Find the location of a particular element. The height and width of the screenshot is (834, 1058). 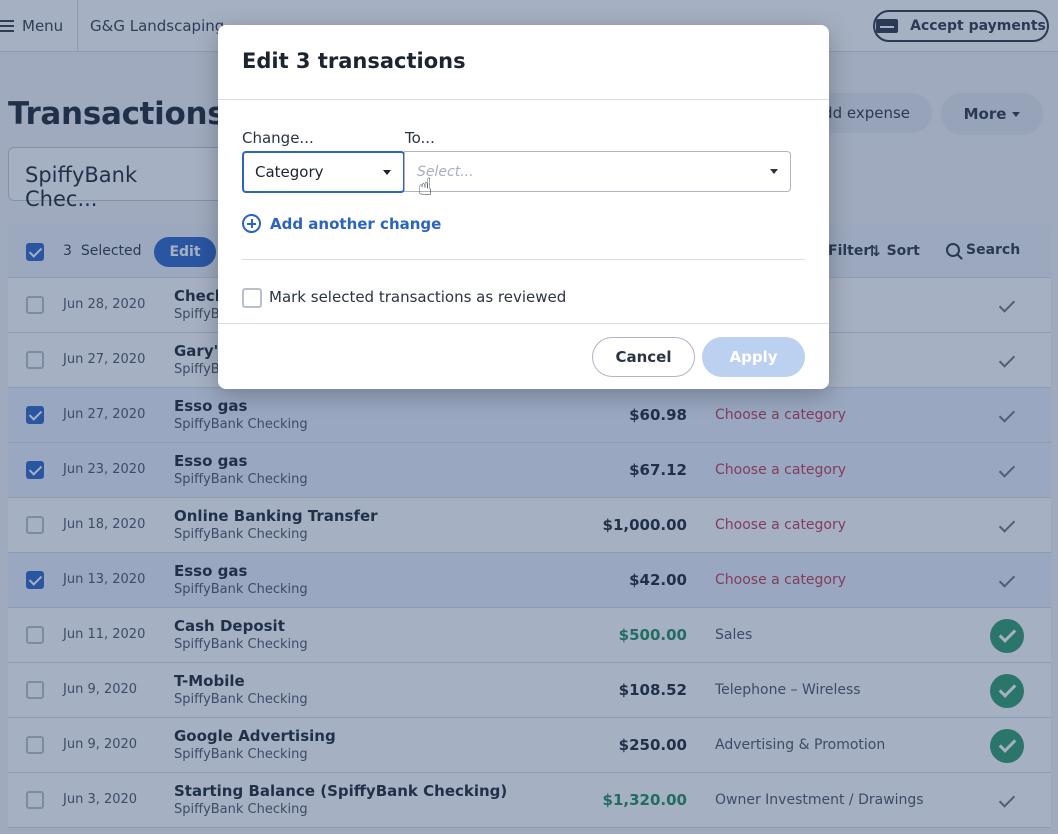

add-another-change-button: Add another change is located at coordinates (341, 223).